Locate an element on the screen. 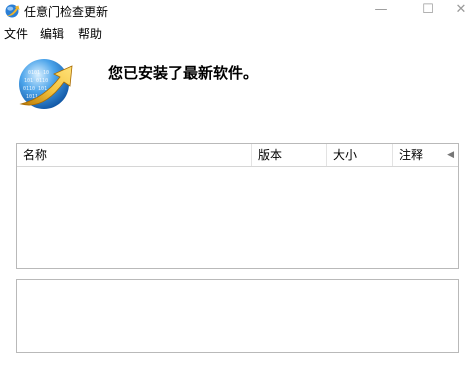 This screenshot has height=368, width=471. column-name-label: 名称 is located at coordinates (35, 155).